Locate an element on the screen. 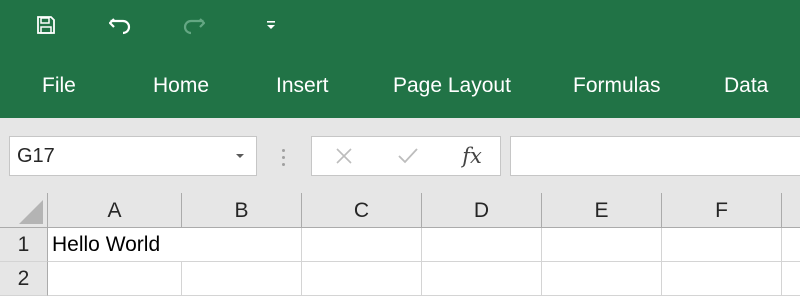  close-icon is located at coordinates (344, 156).